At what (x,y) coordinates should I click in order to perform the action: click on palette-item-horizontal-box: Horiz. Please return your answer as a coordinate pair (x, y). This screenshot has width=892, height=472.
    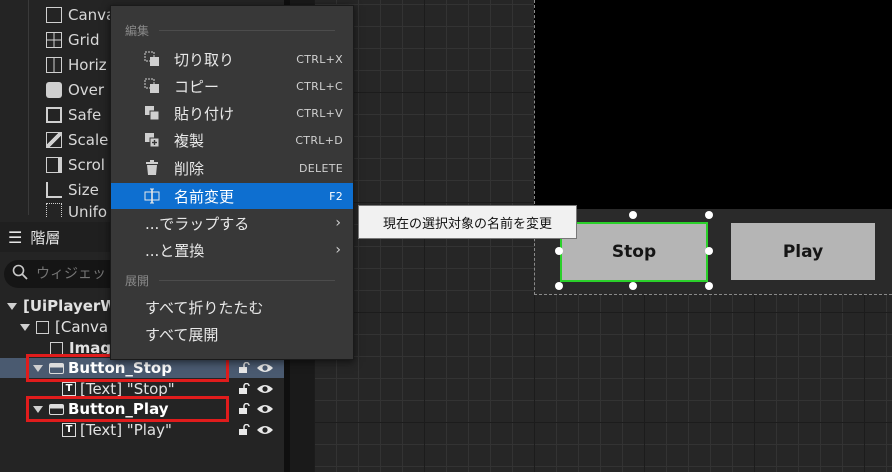
    Looking at the image, I should click on (76, 65).